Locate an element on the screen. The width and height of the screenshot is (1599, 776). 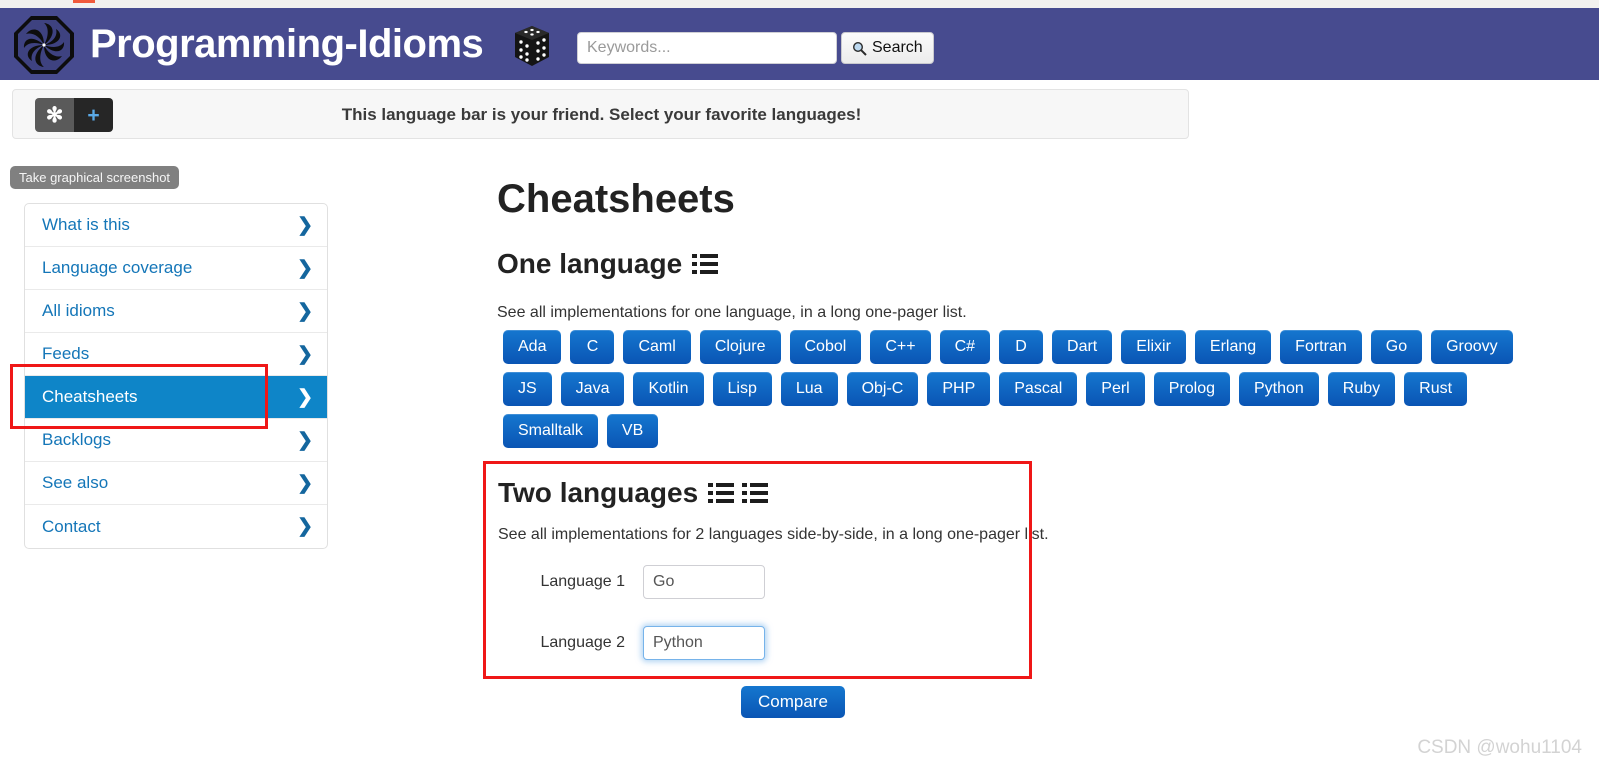
search-button: Search is located at coordinates (887, 48).